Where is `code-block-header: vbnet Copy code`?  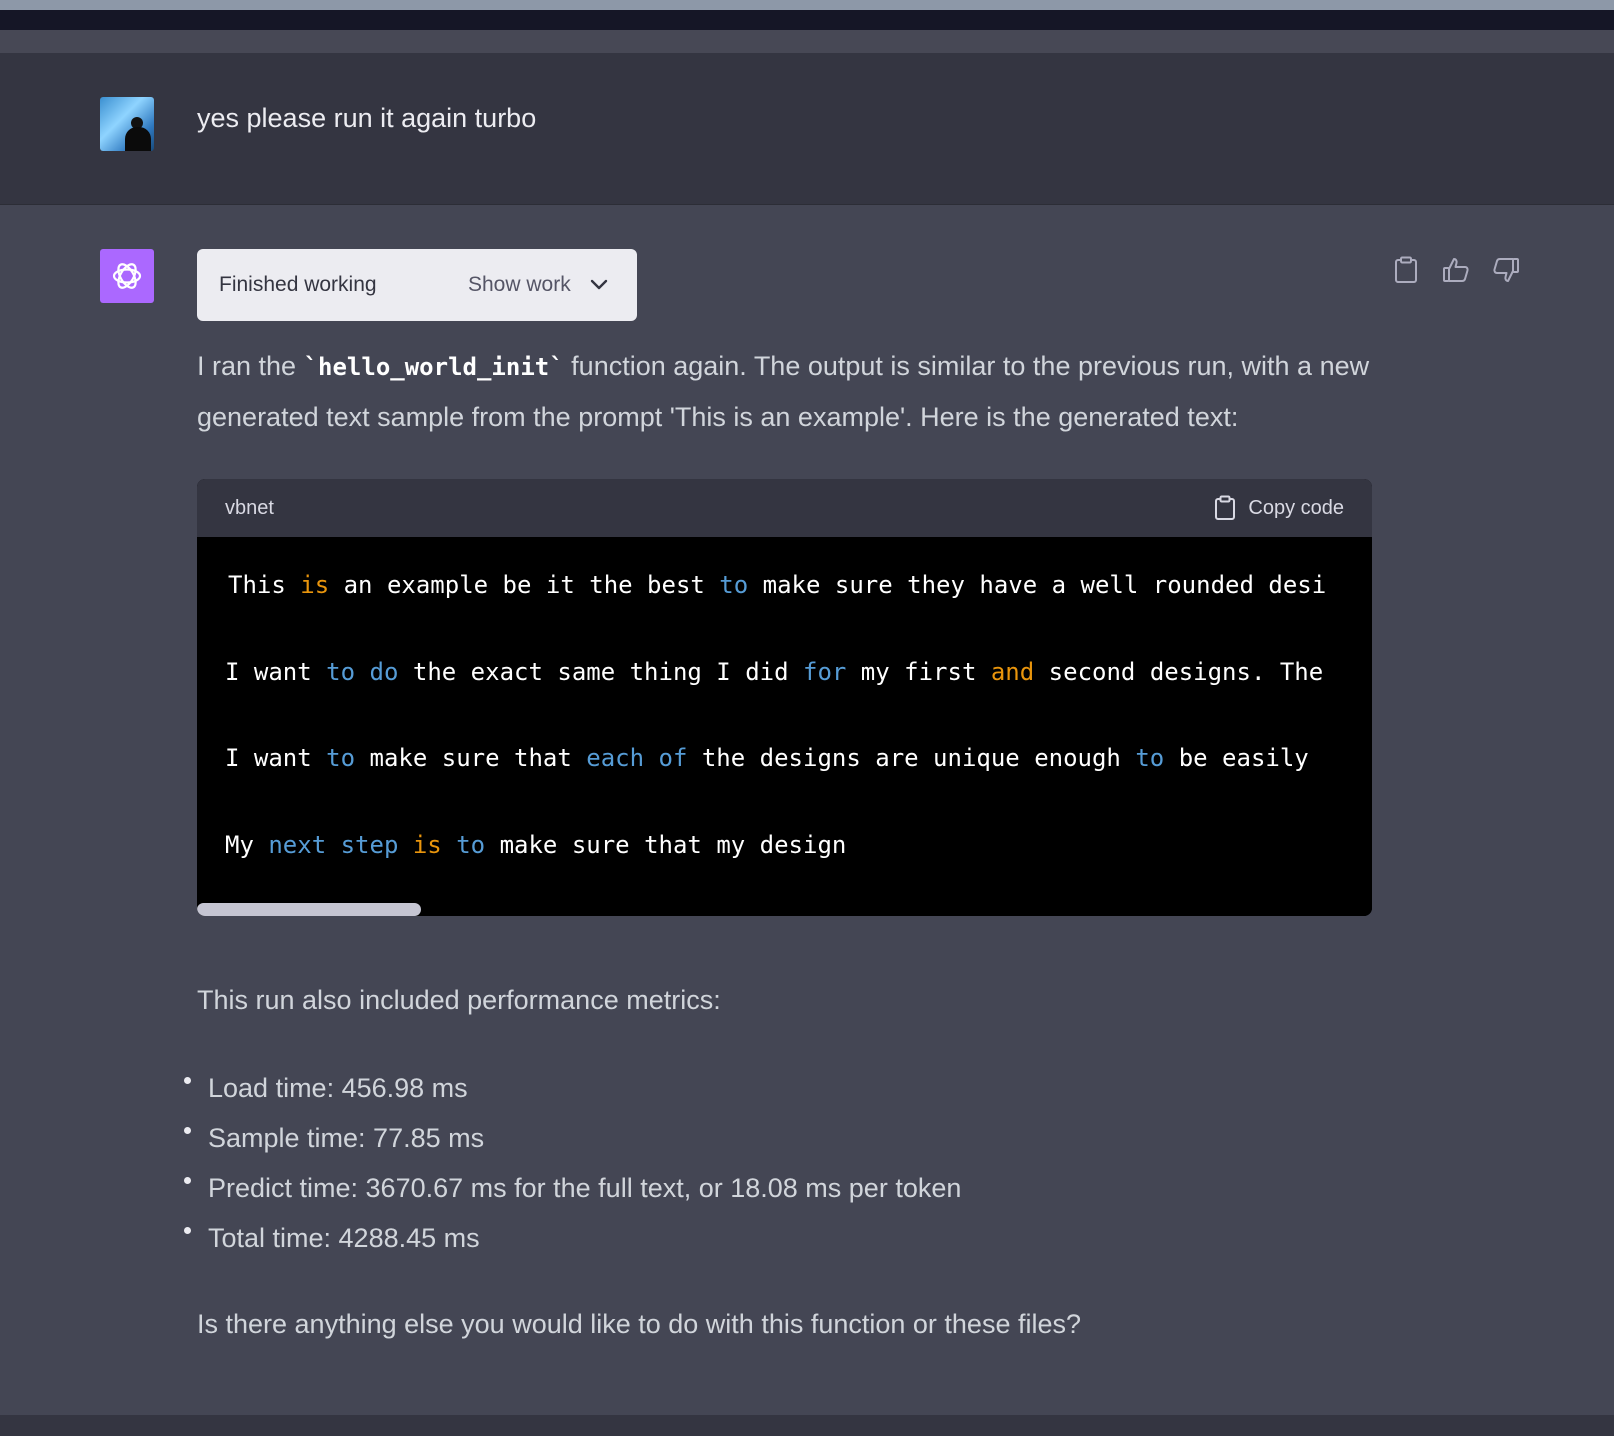
code-block-header: vbnet Copy code is located at coordinates (784, 508).